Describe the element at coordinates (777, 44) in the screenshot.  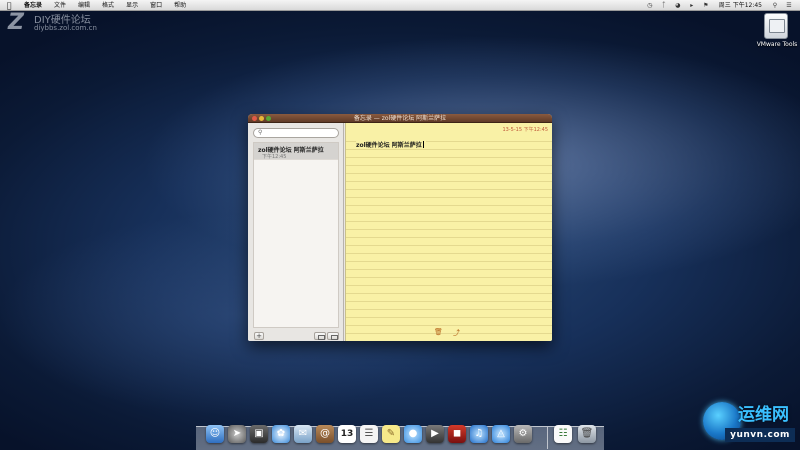
I see `desktop-icon-label: VMware Tools` at that location.